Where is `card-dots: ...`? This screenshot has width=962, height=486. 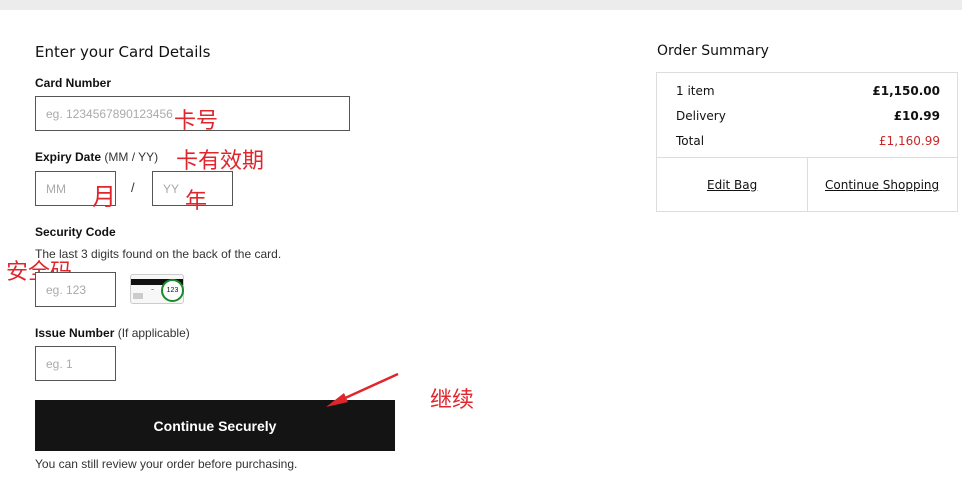
card-dots: ... is located at coordinates (152, 289).